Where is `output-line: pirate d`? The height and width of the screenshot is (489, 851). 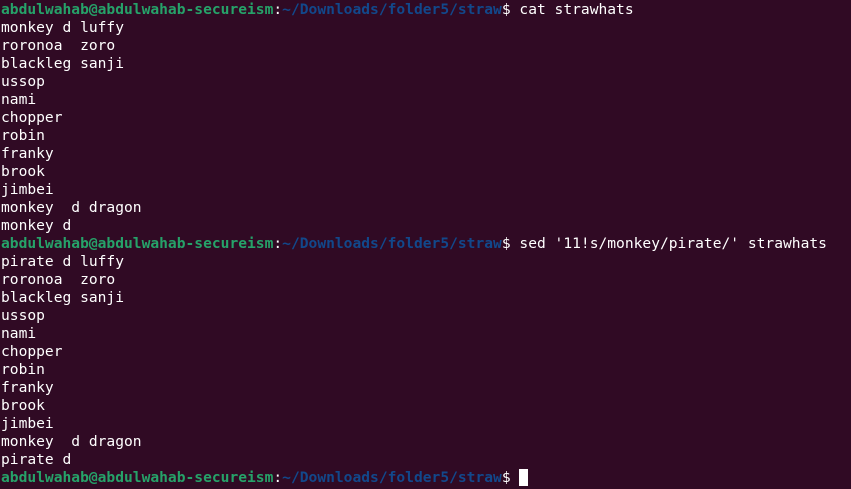
output-line: pirate d is located at coordinates (36, 459).